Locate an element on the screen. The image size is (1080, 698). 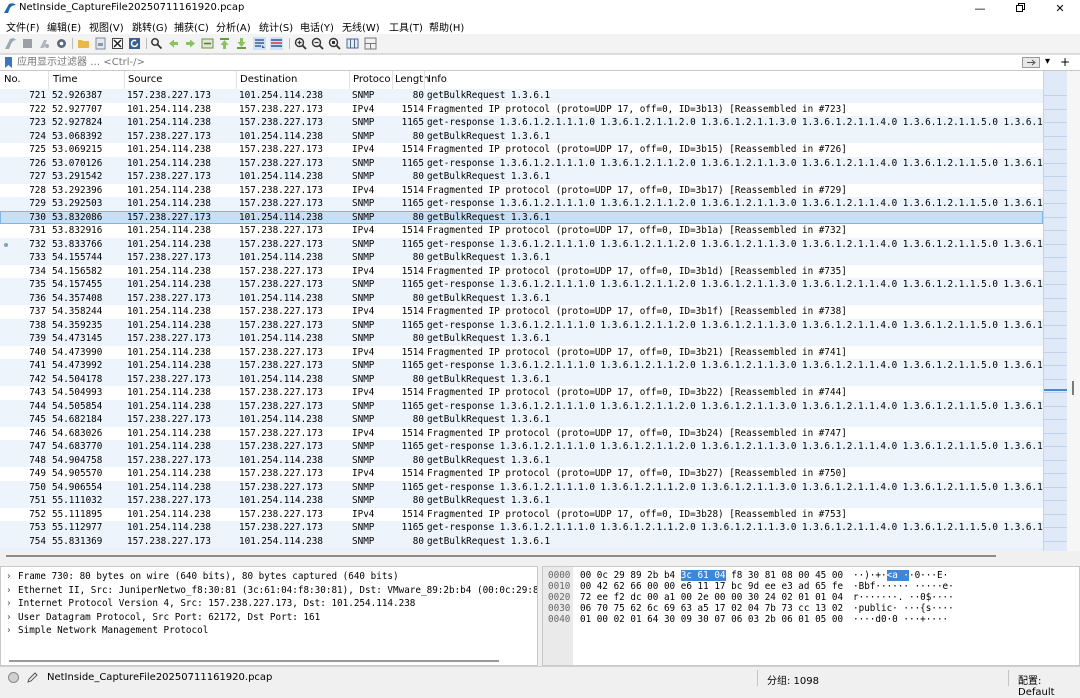
packet-list-horizontal-scrollbar is located at coordinates (521, 556).